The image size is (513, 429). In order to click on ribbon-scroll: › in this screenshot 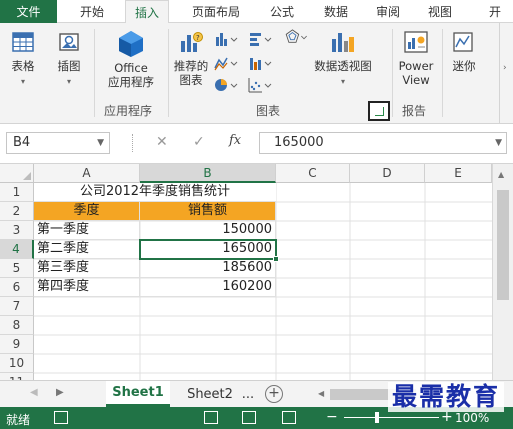, I will do `click(506, 73)`.